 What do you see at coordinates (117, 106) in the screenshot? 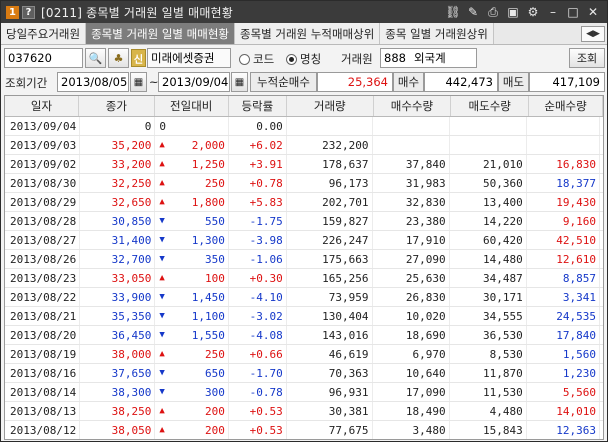
I see `header-close: 종가` at bounding box center [117, 106].